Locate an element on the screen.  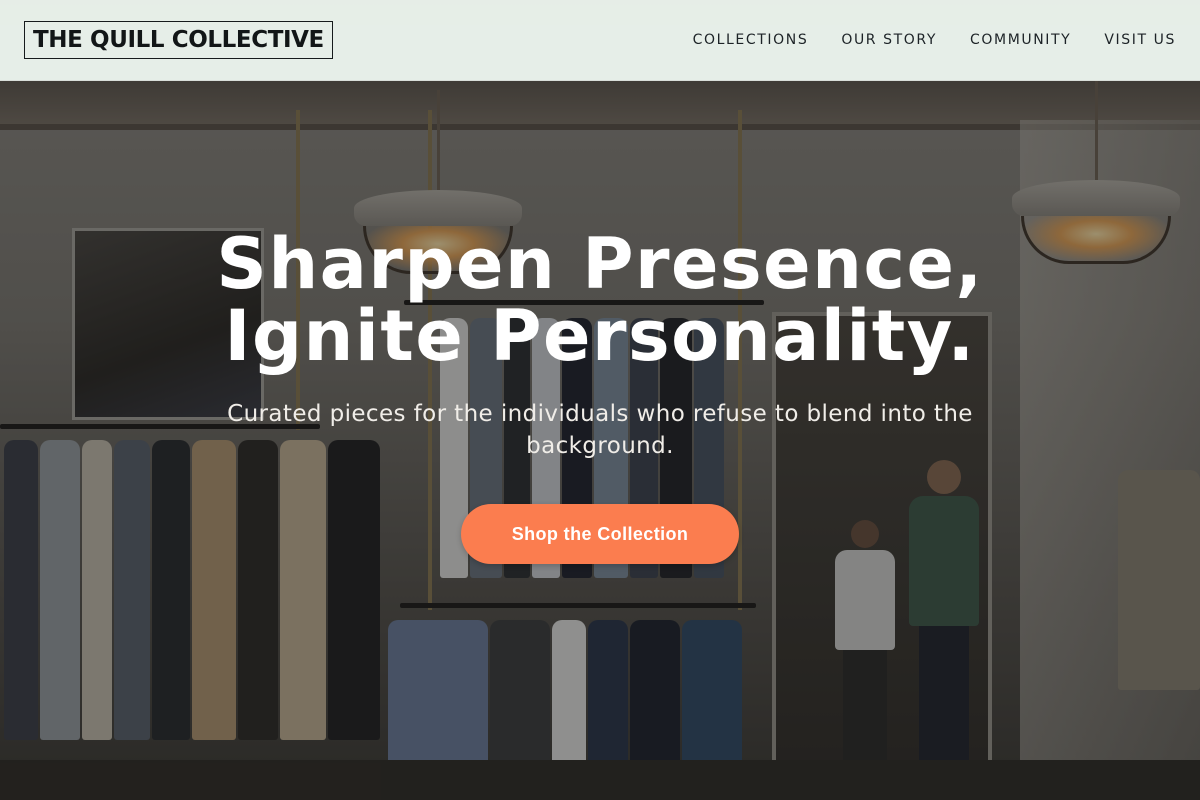
nav-links: COLLECTIONS OUR STORY COMMUNITY VISIT US is located at coordinates (934, 40).